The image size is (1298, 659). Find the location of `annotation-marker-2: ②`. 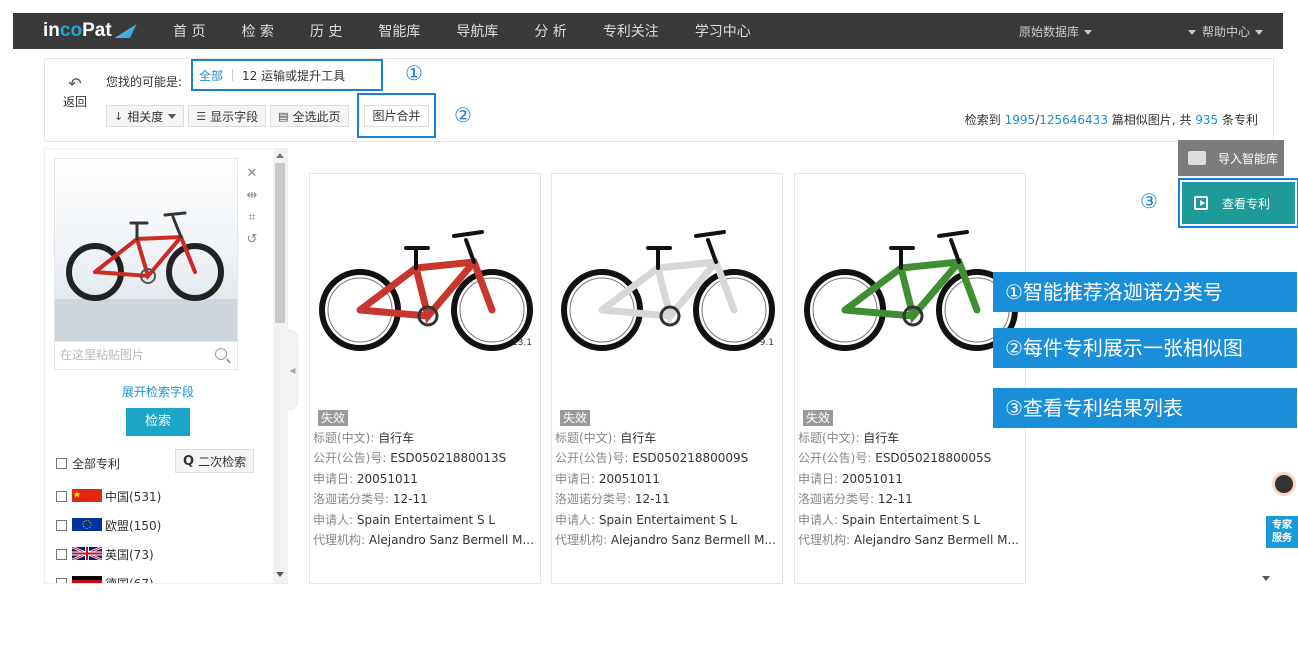

annotation-marker-2: ② is located at coordinates (463, 115).